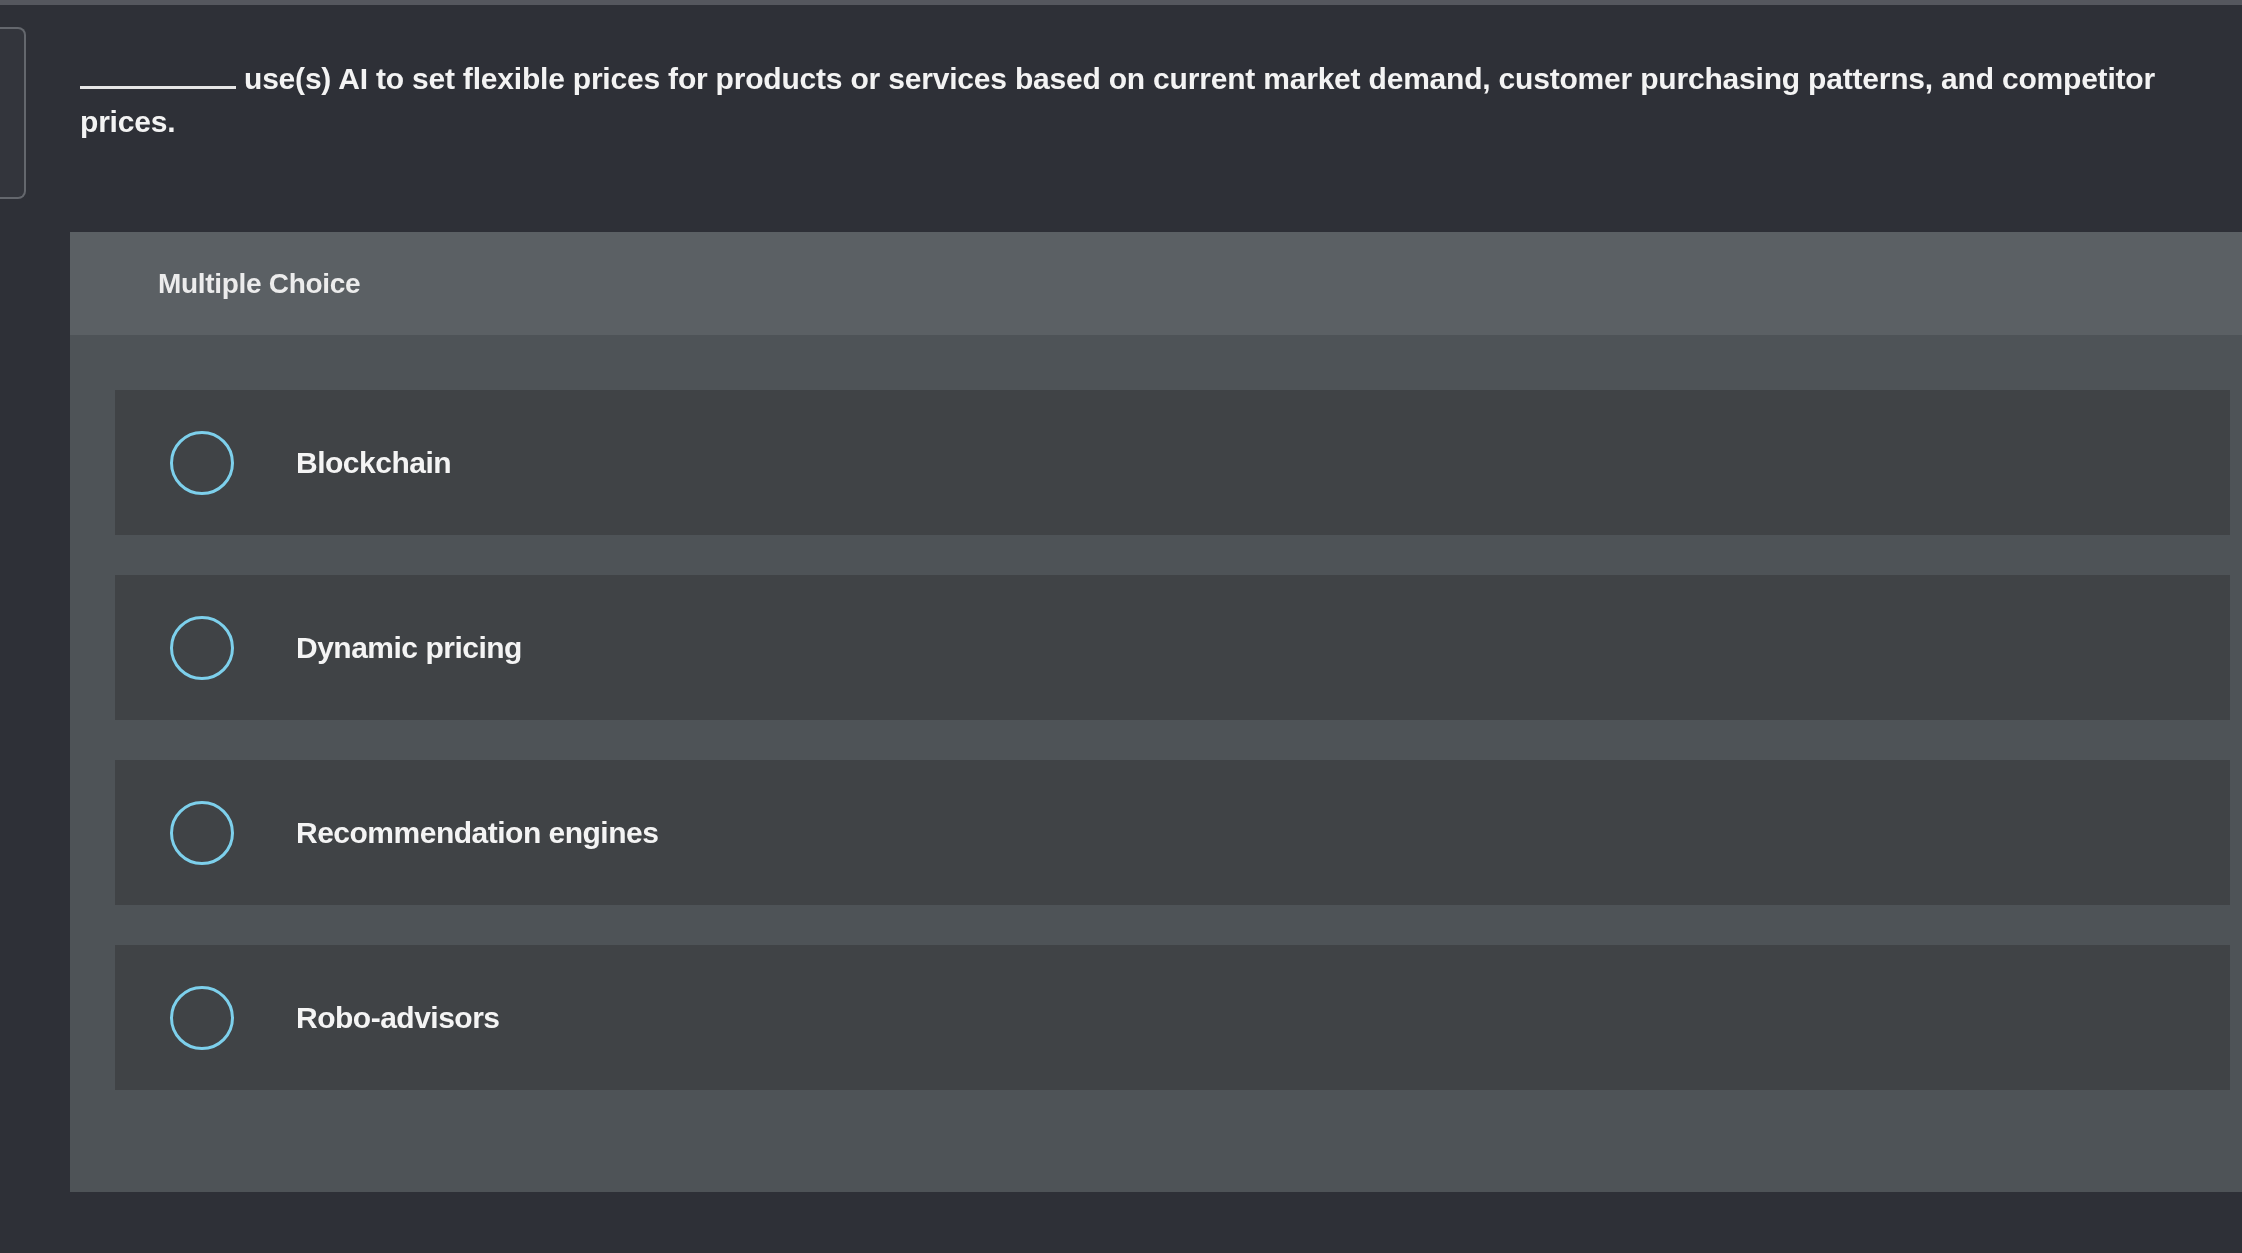 The image size is (2242, 1253). I want to click on option-label: Blockchain, so click(374, 463).